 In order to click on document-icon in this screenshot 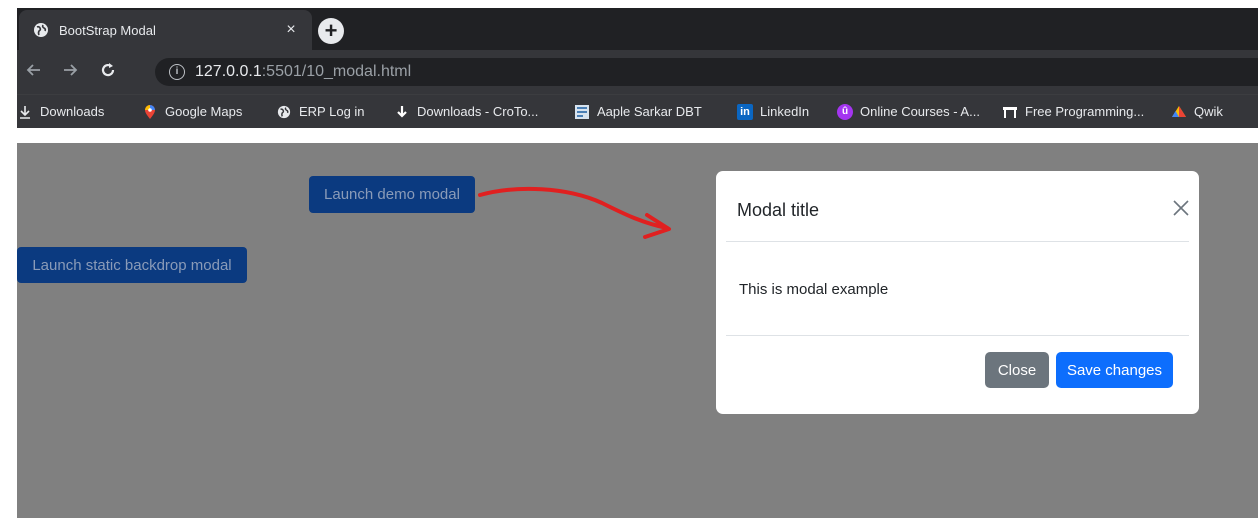, I will do `click(582, 112)`.